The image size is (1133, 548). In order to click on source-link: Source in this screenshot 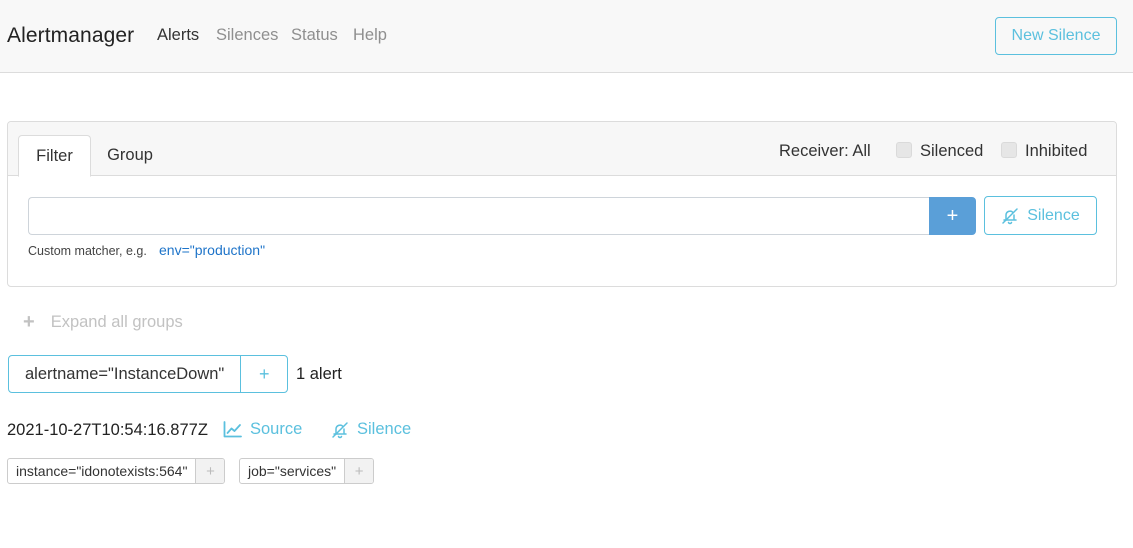, I will do `click(262, 429)`.